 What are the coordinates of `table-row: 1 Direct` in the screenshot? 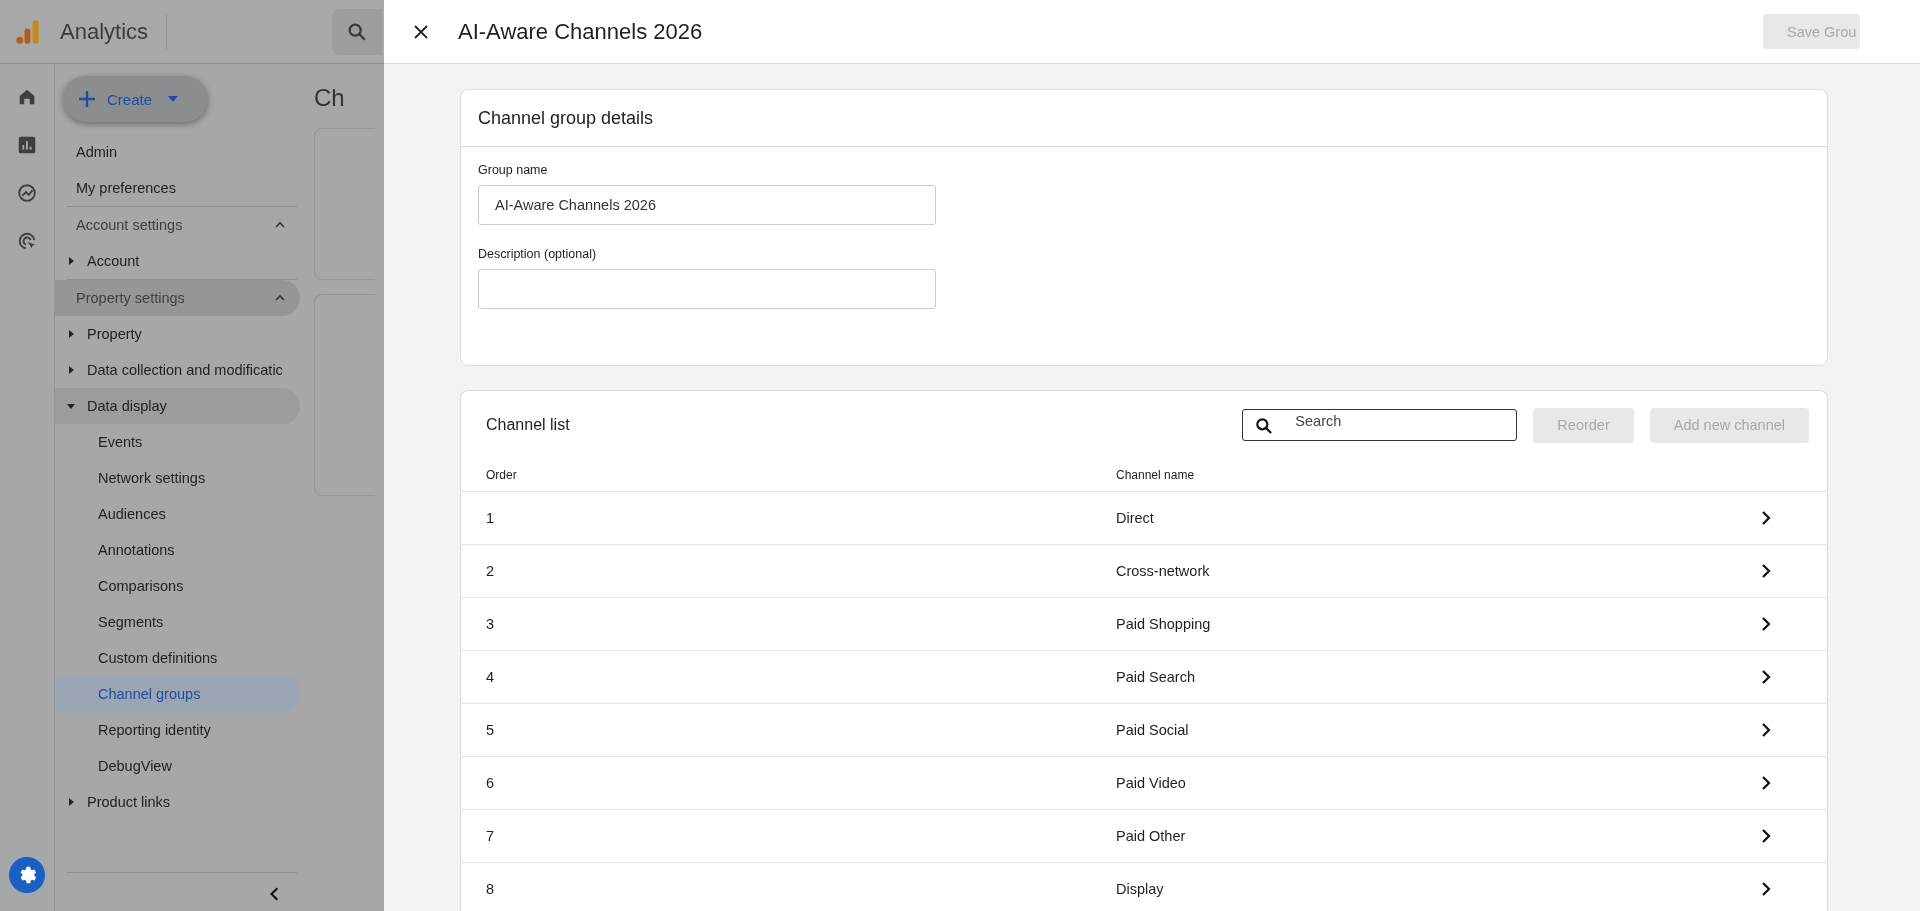 It's located at (1144, 518).